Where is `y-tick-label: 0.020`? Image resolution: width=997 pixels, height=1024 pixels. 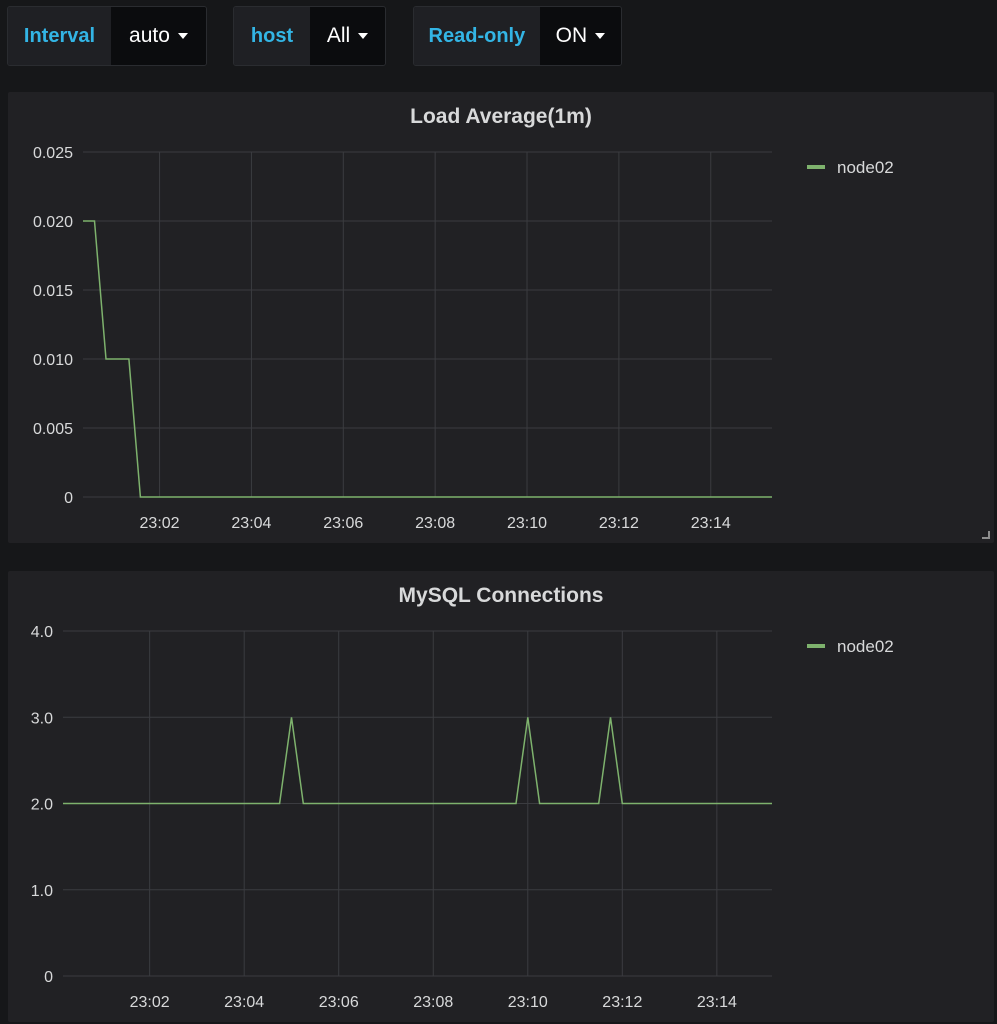 y-tick-label: 0.020 is located at coordinates (53, 222).